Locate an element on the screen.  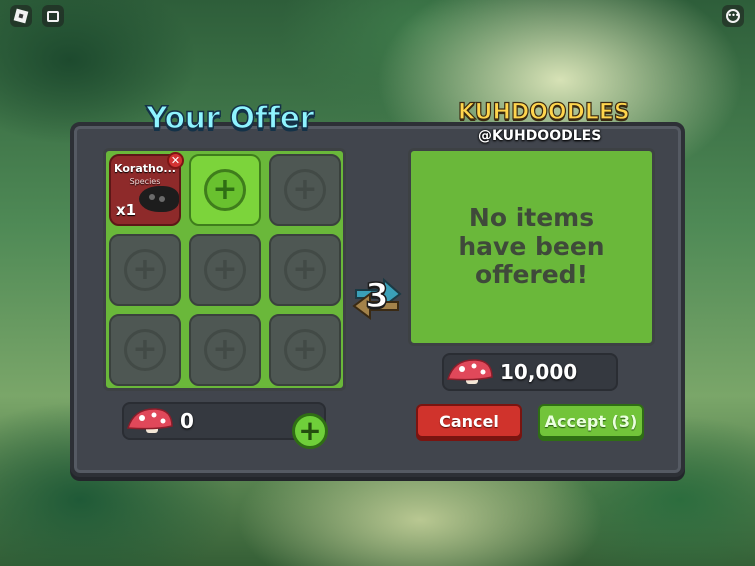
add-item-slot: + is located at coordinates (225, 190).